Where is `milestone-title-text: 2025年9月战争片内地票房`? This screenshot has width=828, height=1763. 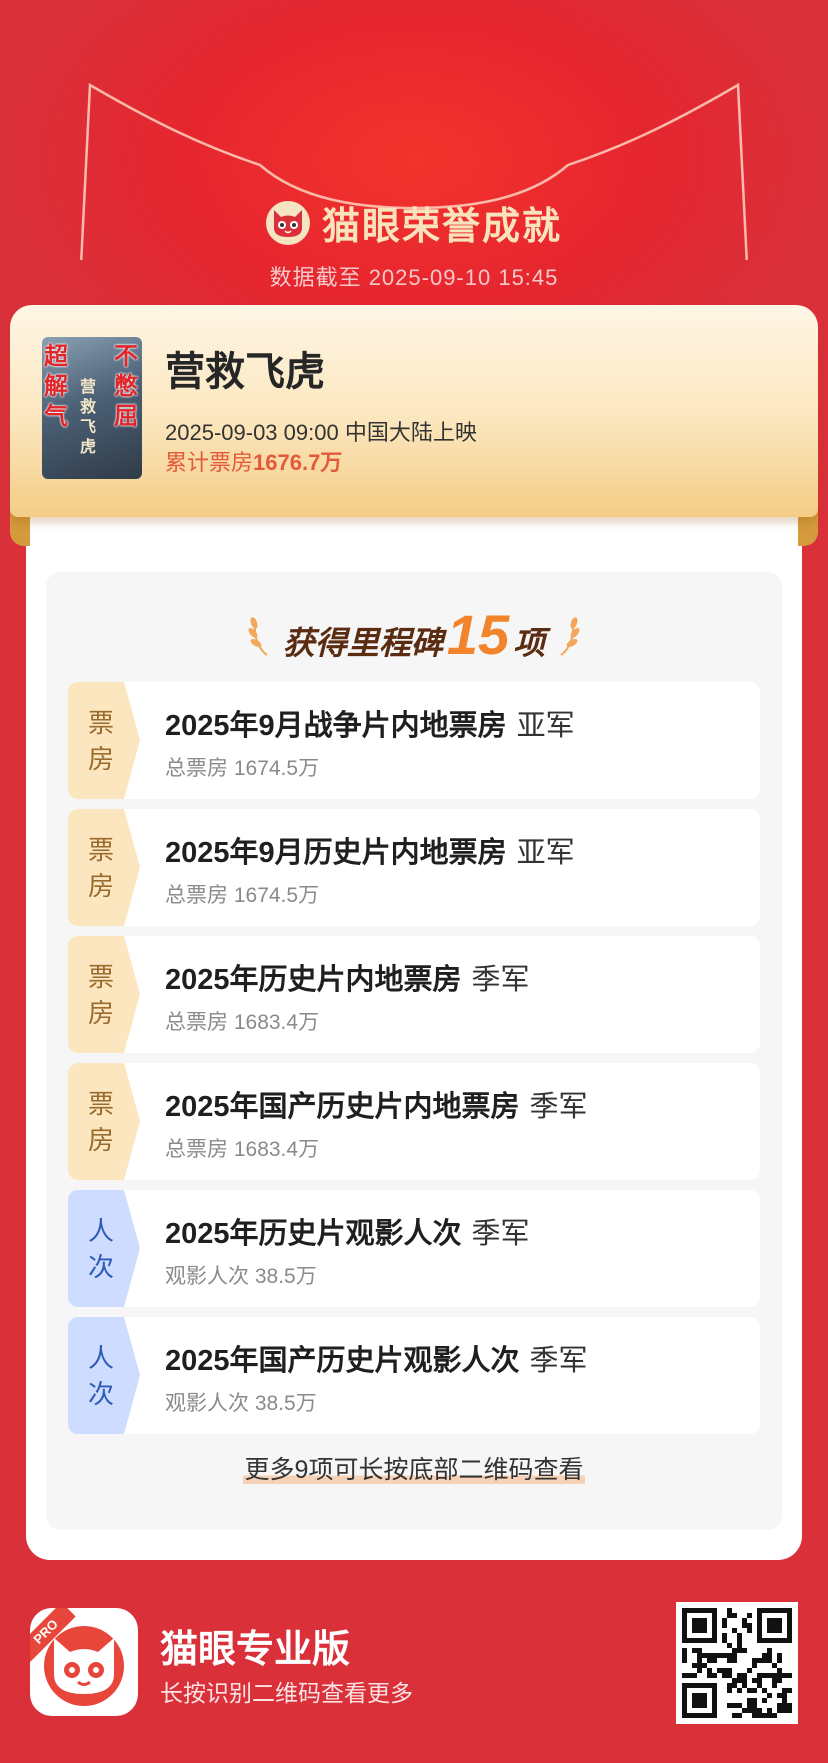
milestone-title-text: 2025年9月战争片内地票房 is located at coordinates (336, 726).